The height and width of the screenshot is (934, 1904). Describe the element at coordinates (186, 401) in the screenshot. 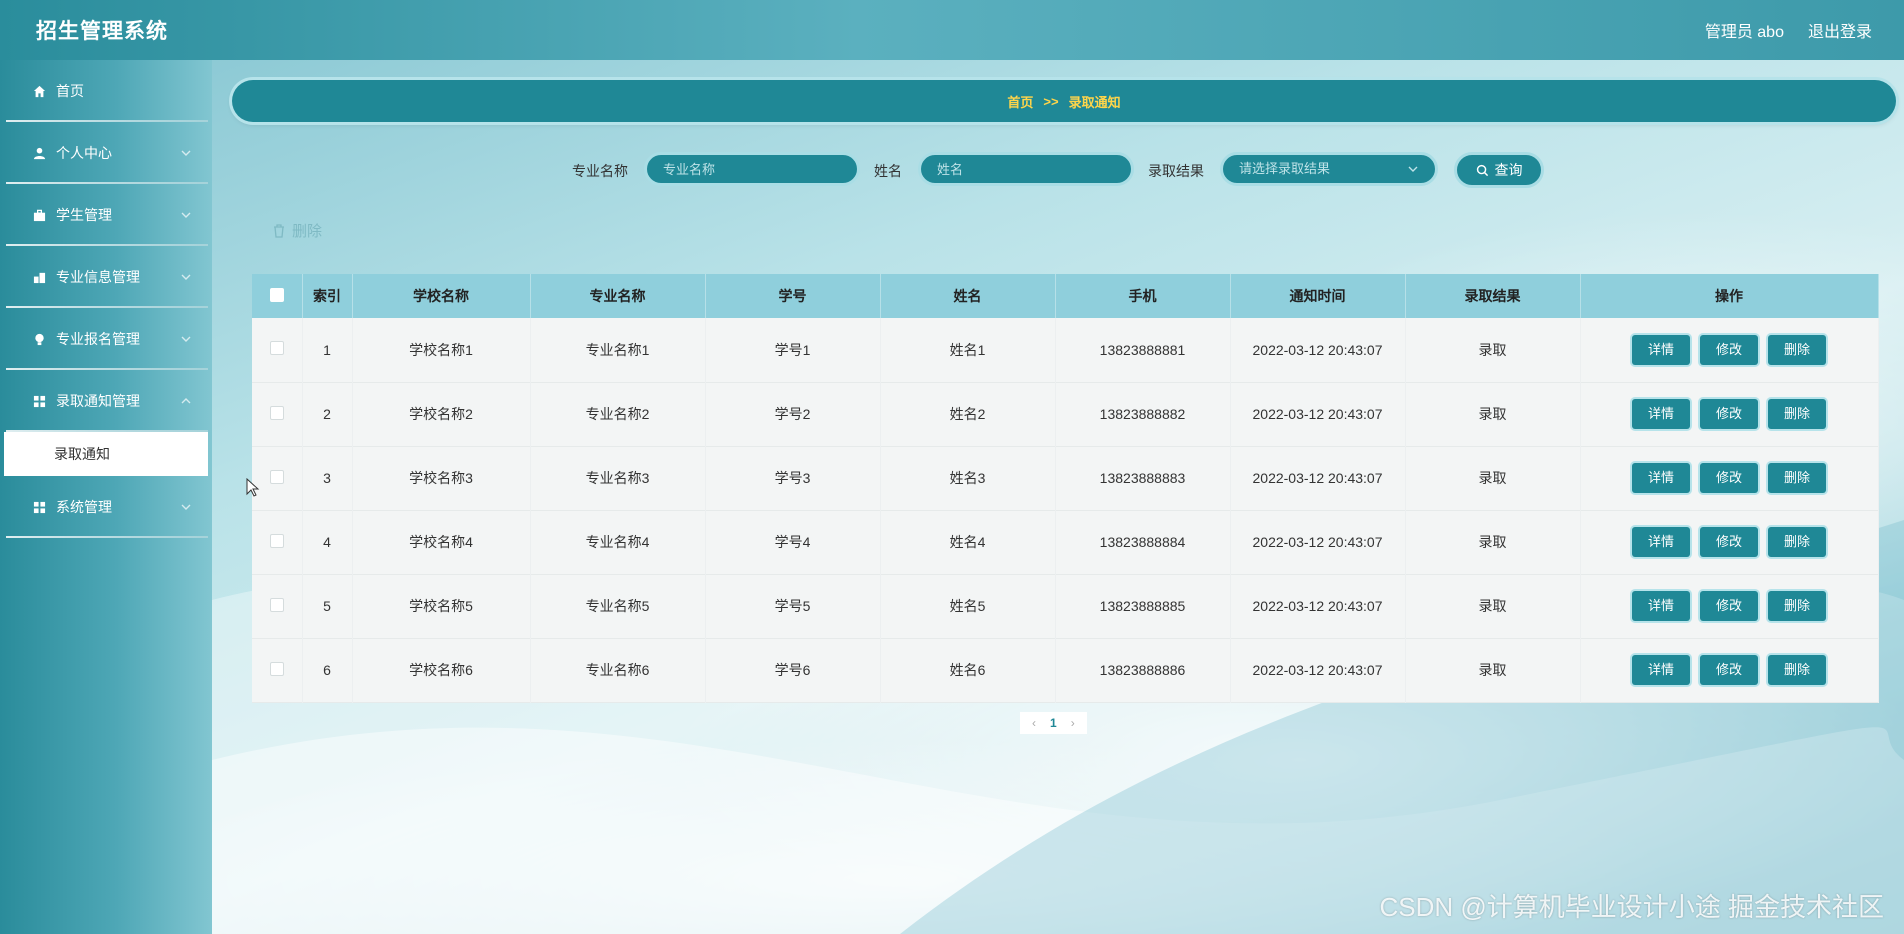

I see `chevron-up-icon` at that location.